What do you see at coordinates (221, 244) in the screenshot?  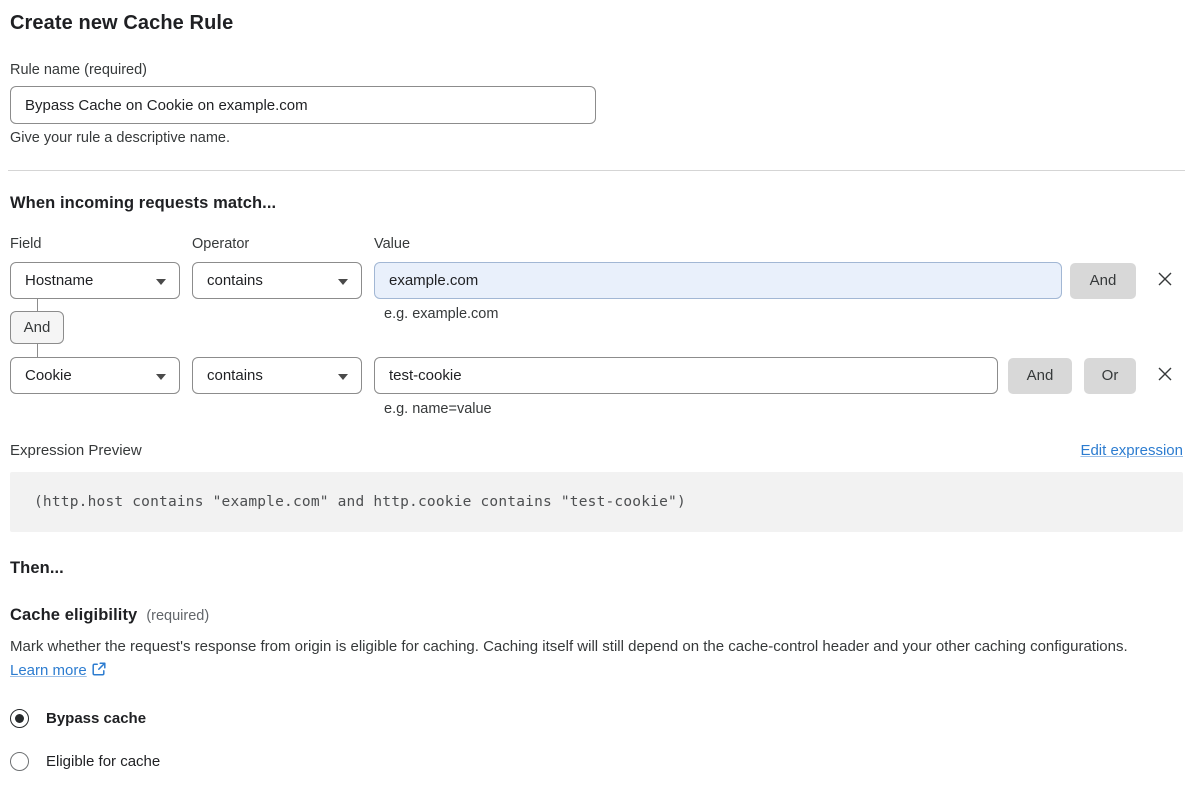 I see `operator-column-label: Operator` at bounding box center [221, 244].